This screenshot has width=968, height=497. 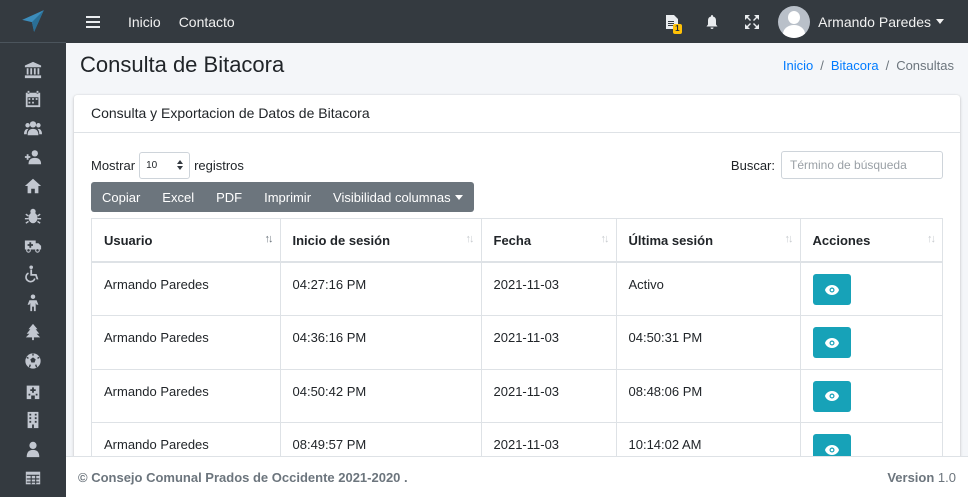 What do you see at coordinates (672, 24) in the screenshot?
I see `messages-button: 1` at bounding box center [672, 24].